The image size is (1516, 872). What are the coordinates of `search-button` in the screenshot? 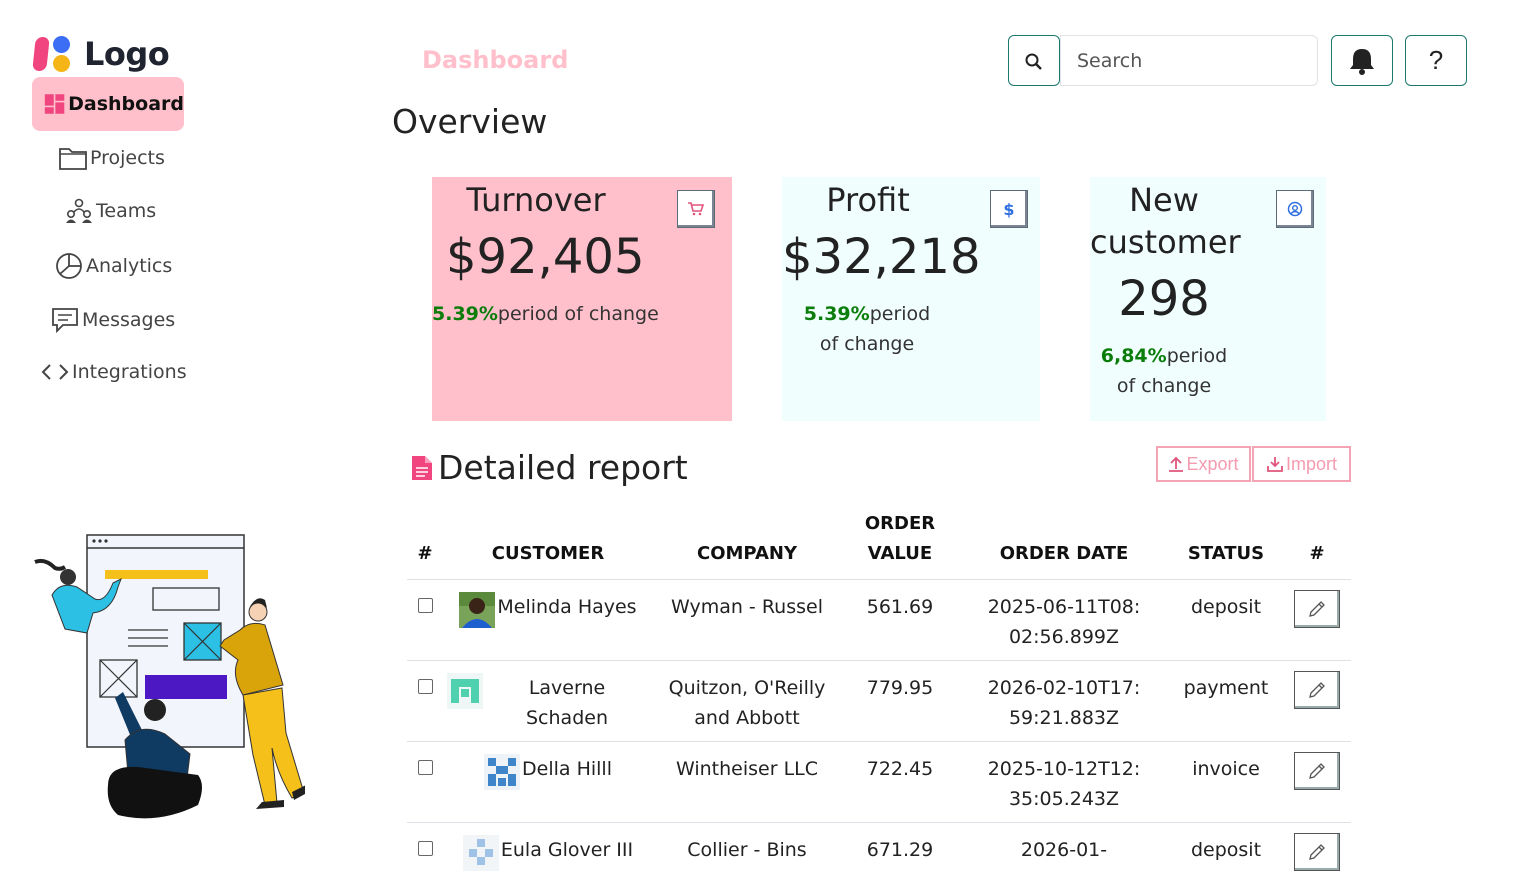 It's located at (1034, 60).